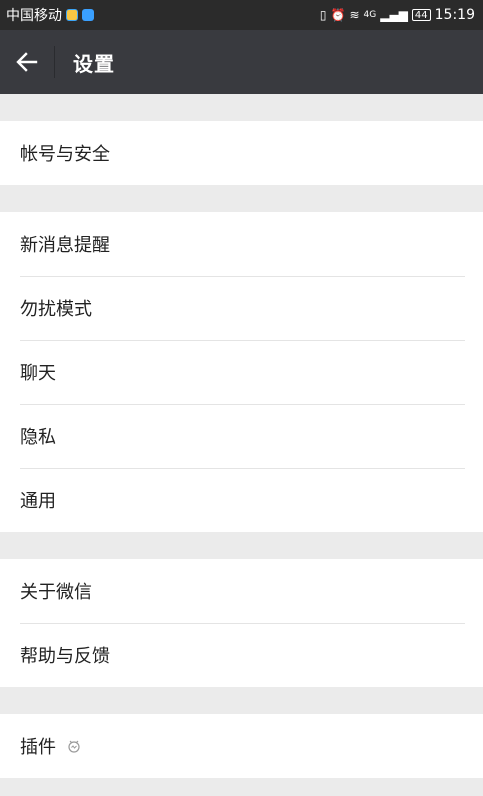 This screenshot has width=483, height=796. What do you see at coordinates (454, 15) in the screenshot?
I see `clock: 15:19` at bounding box center [454, 15].